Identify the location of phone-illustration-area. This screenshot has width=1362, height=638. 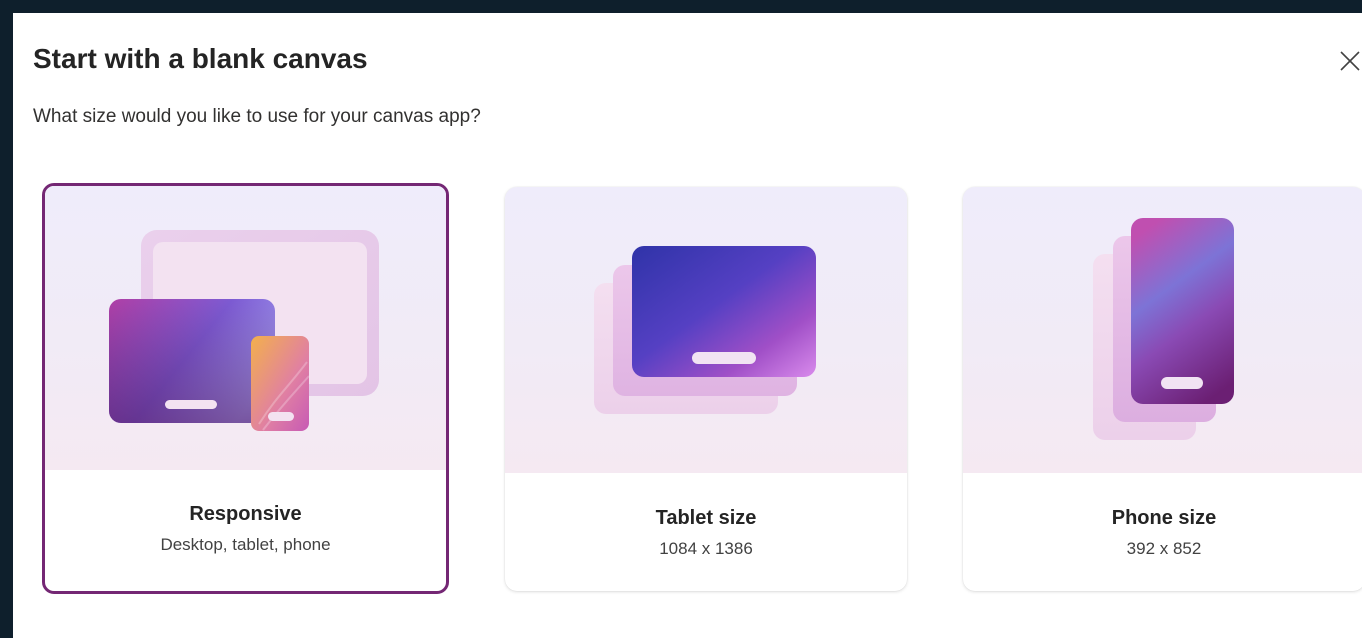
(1162, 330).